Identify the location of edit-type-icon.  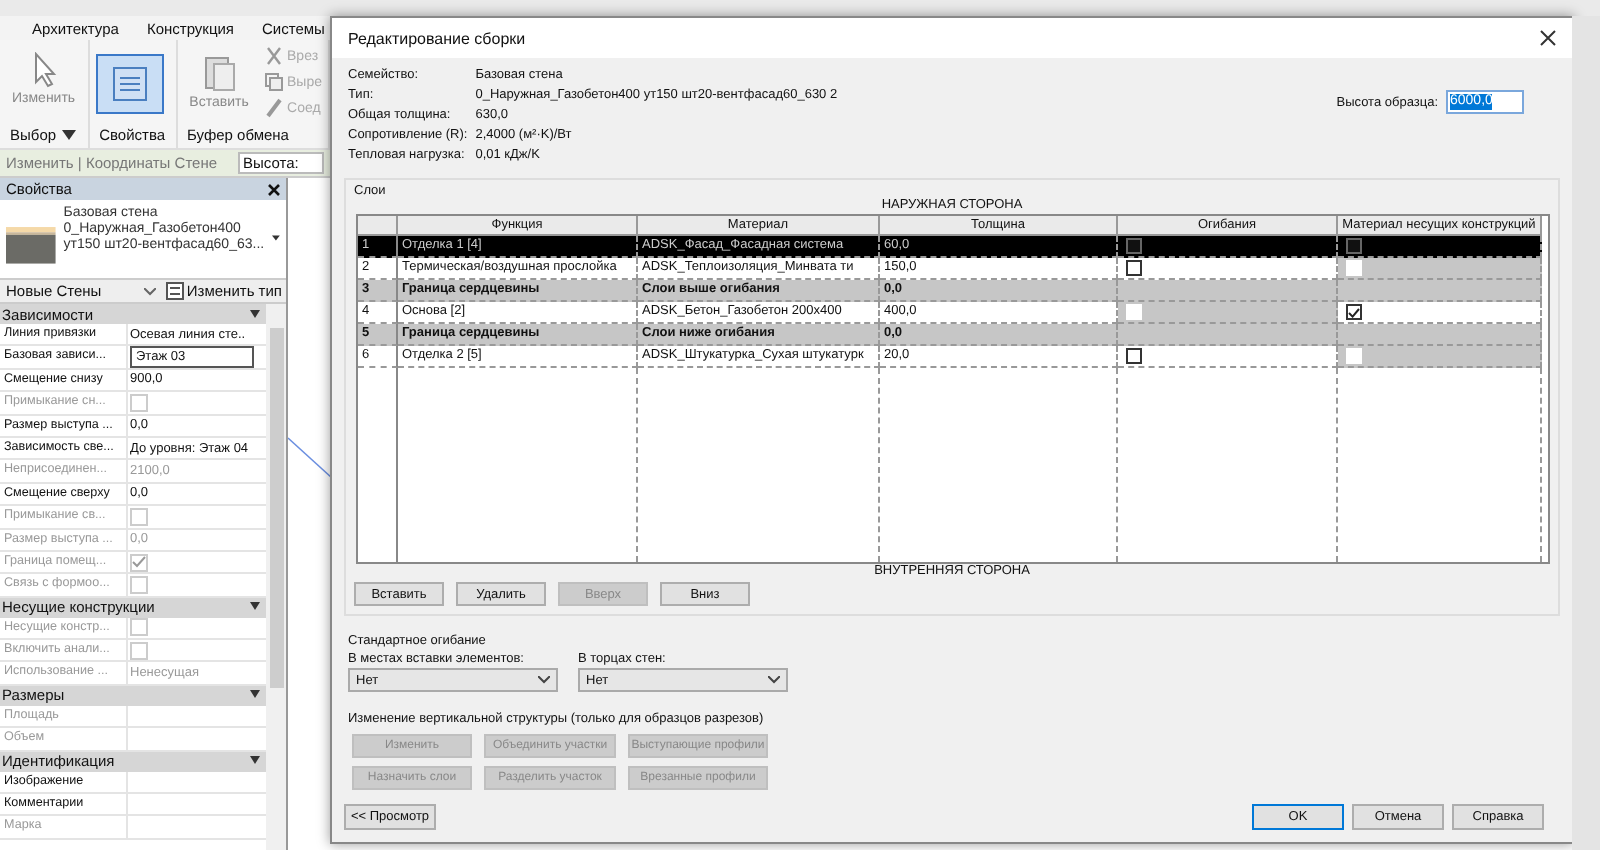
(175, 291).